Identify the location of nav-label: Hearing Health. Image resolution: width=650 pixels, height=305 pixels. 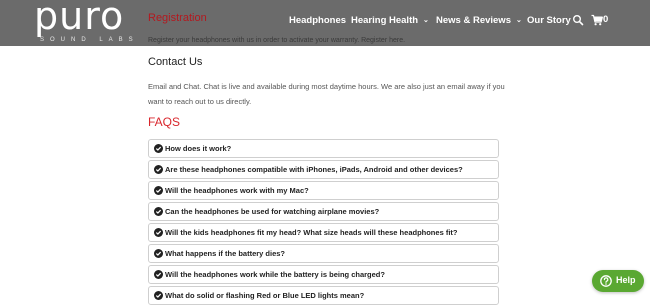
(385, 20).